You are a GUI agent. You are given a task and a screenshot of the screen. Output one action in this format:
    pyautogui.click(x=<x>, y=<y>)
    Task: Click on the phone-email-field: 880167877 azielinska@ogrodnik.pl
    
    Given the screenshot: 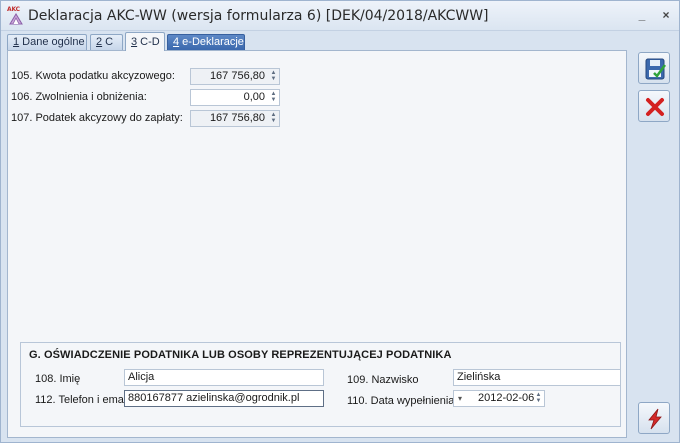 What is the action you would take?
    pyautogui.click(x=224, y=398)
    